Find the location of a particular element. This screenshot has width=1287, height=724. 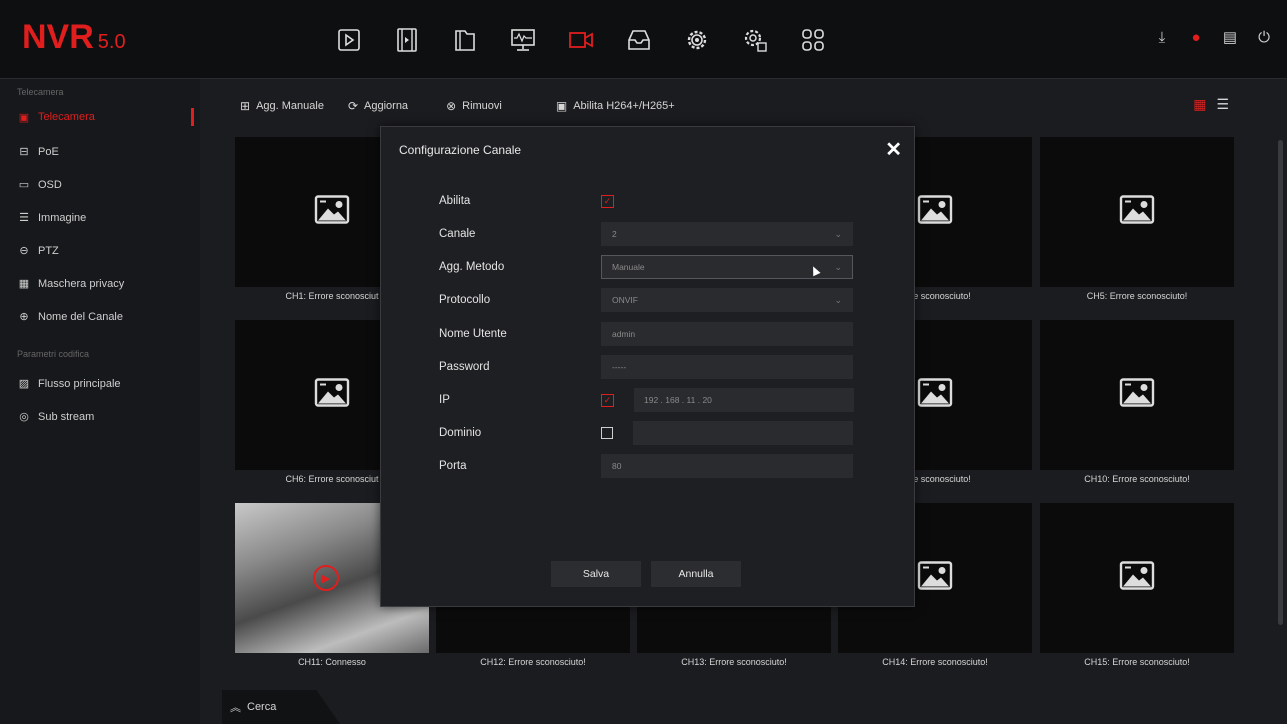

camera-caption: CH15: Errore sconosciuto! is located at coordinates (1137, 662).